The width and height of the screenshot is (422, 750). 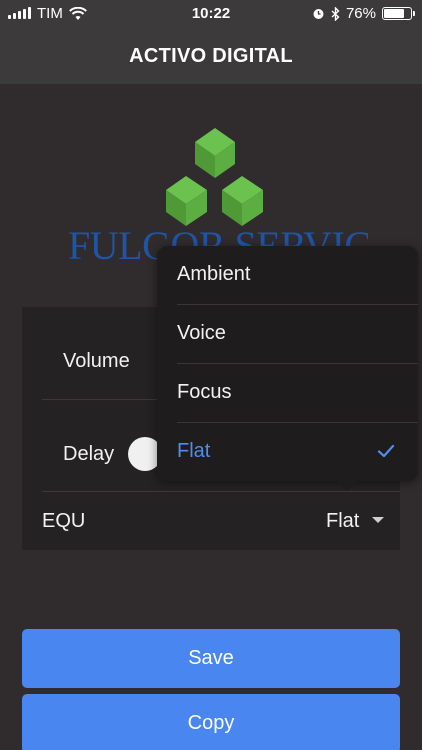 I want to click on battery-fill, so click(x=394, y=13).